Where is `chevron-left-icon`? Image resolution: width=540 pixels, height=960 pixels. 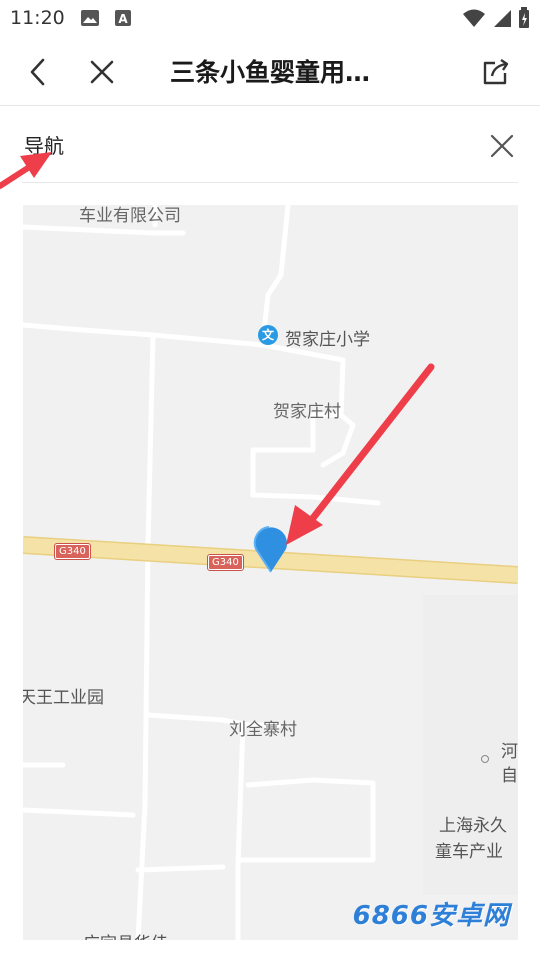 chevron-left-icon is located at coordinates (37, 72).